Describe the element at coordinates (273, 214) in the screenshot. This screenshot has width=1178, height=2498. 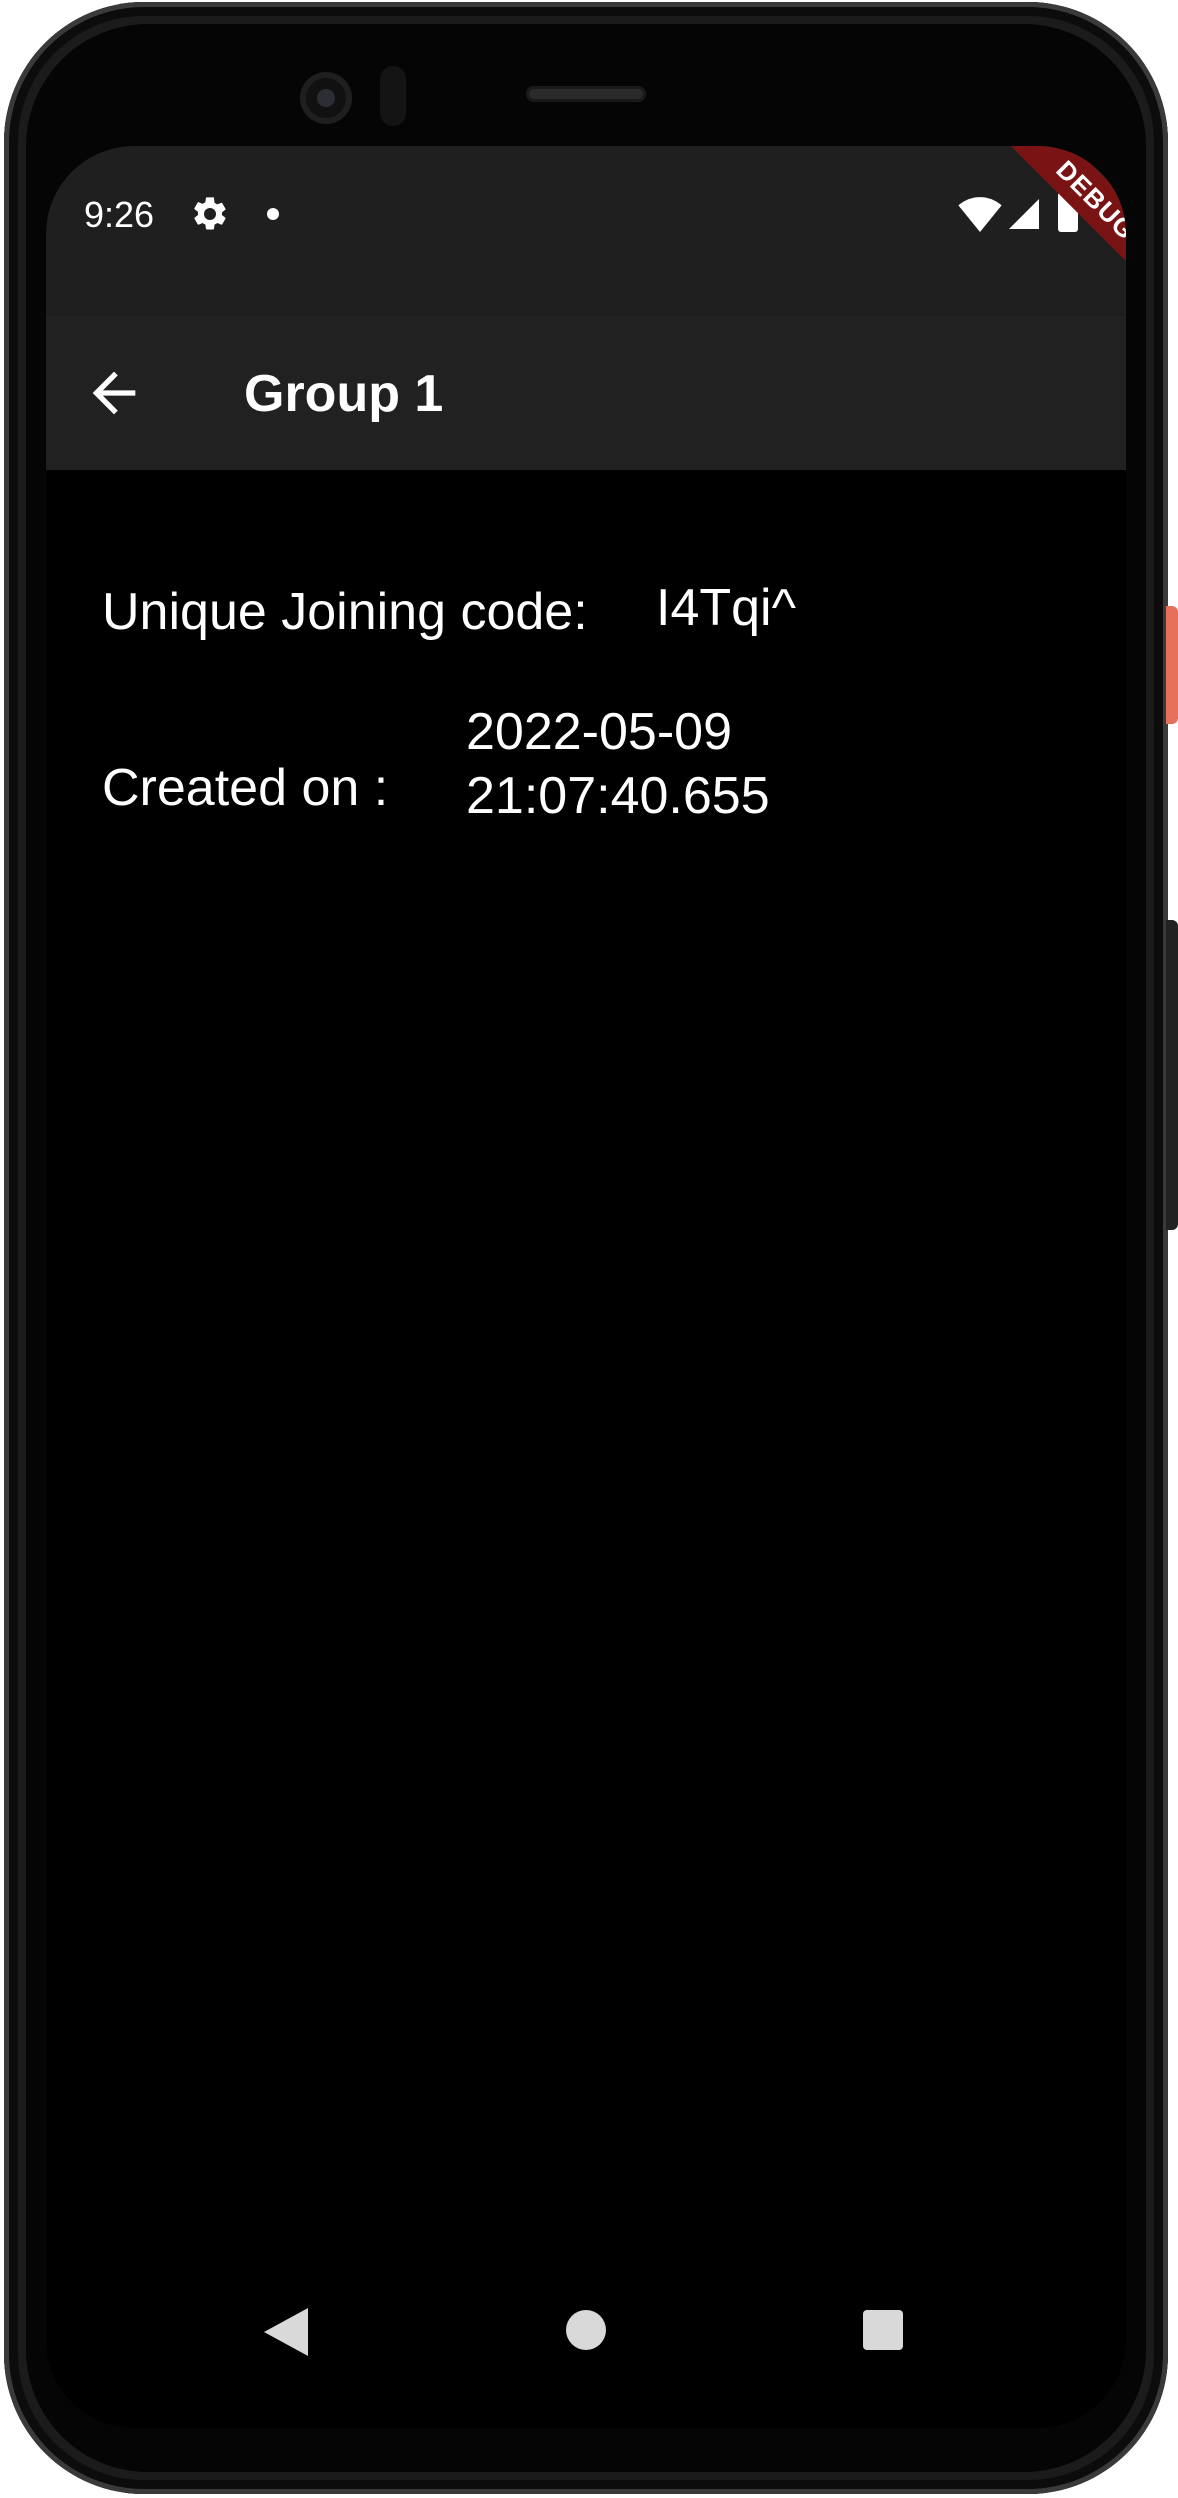
I see `notification-dot-icon` at that location.